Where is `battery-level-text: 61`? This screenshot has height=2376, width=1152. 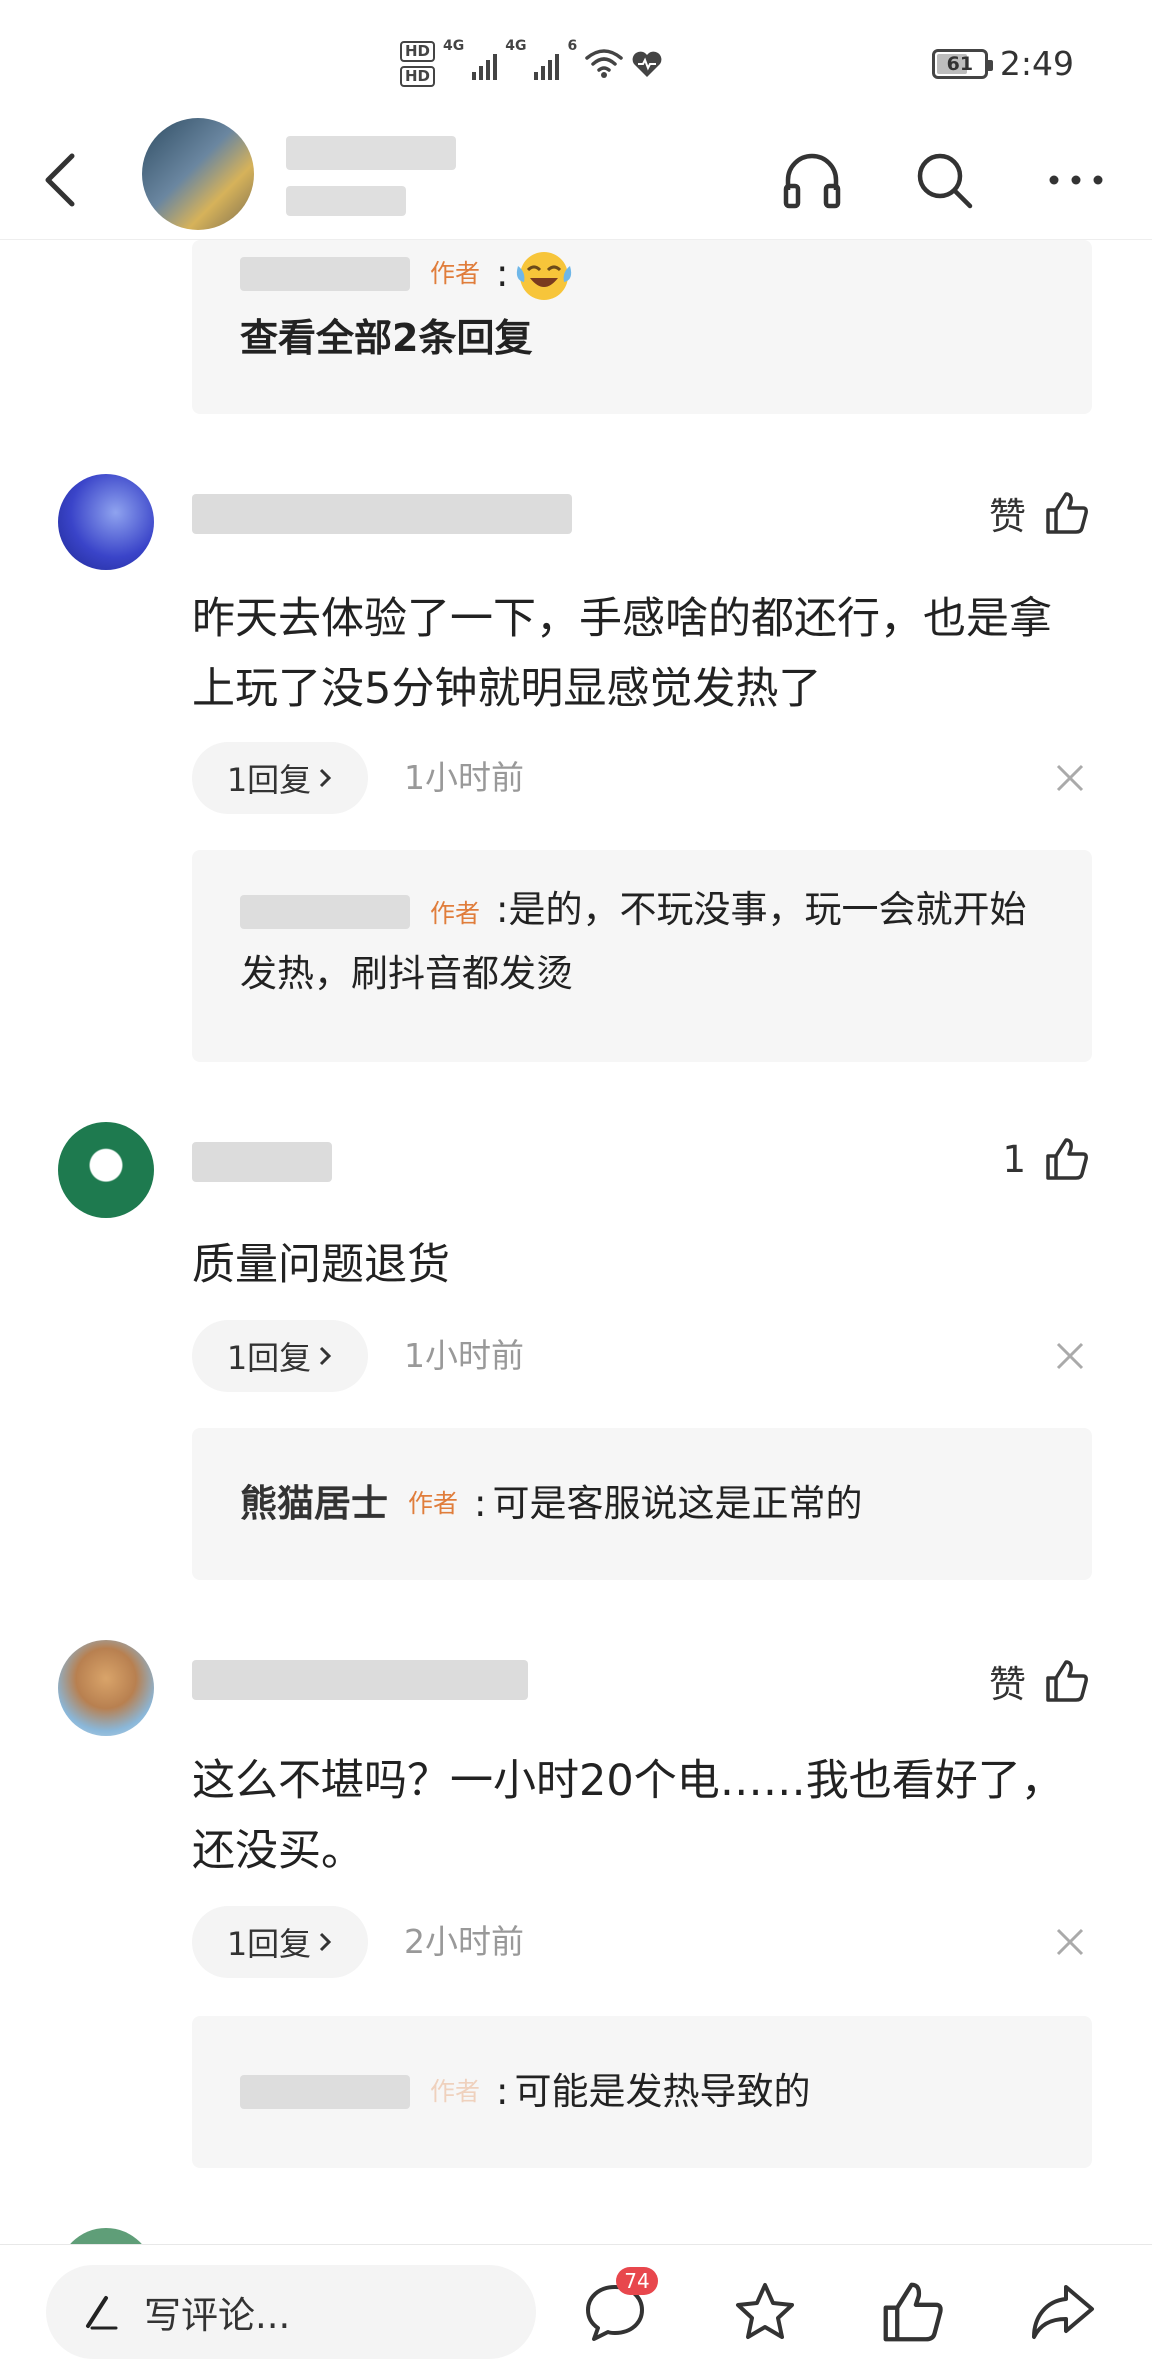
battery-level-text: 61 is located at coordinates (960, 63).